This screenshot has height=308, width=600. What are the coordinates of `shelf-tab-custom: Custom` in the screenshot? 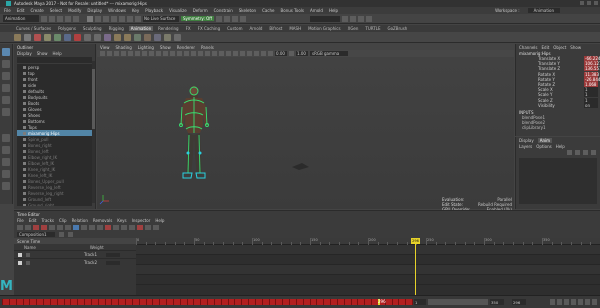 It's located at (234, 28).